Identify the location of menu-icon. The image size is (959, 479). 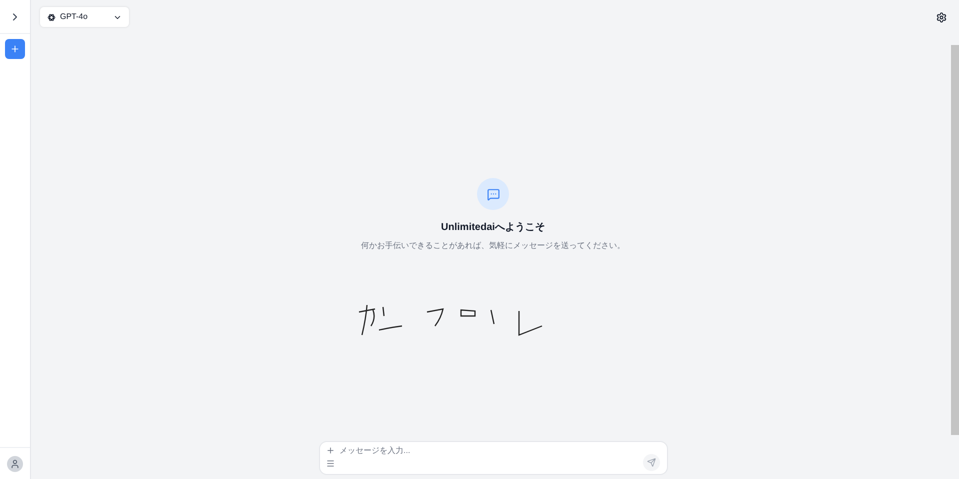
(330, 463).